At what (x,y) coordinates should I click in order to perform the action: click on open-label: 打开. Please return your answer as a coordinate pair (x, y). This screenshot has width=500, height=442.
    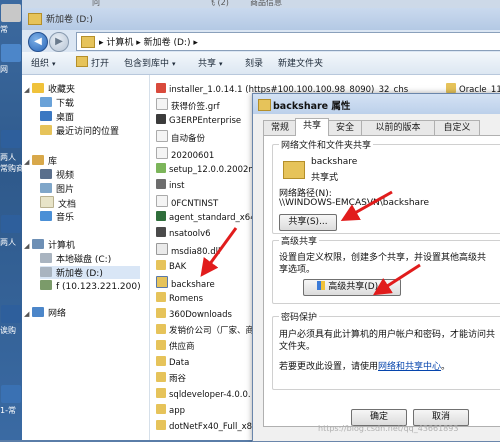
    Looking at the image, I should click on (100, 64).